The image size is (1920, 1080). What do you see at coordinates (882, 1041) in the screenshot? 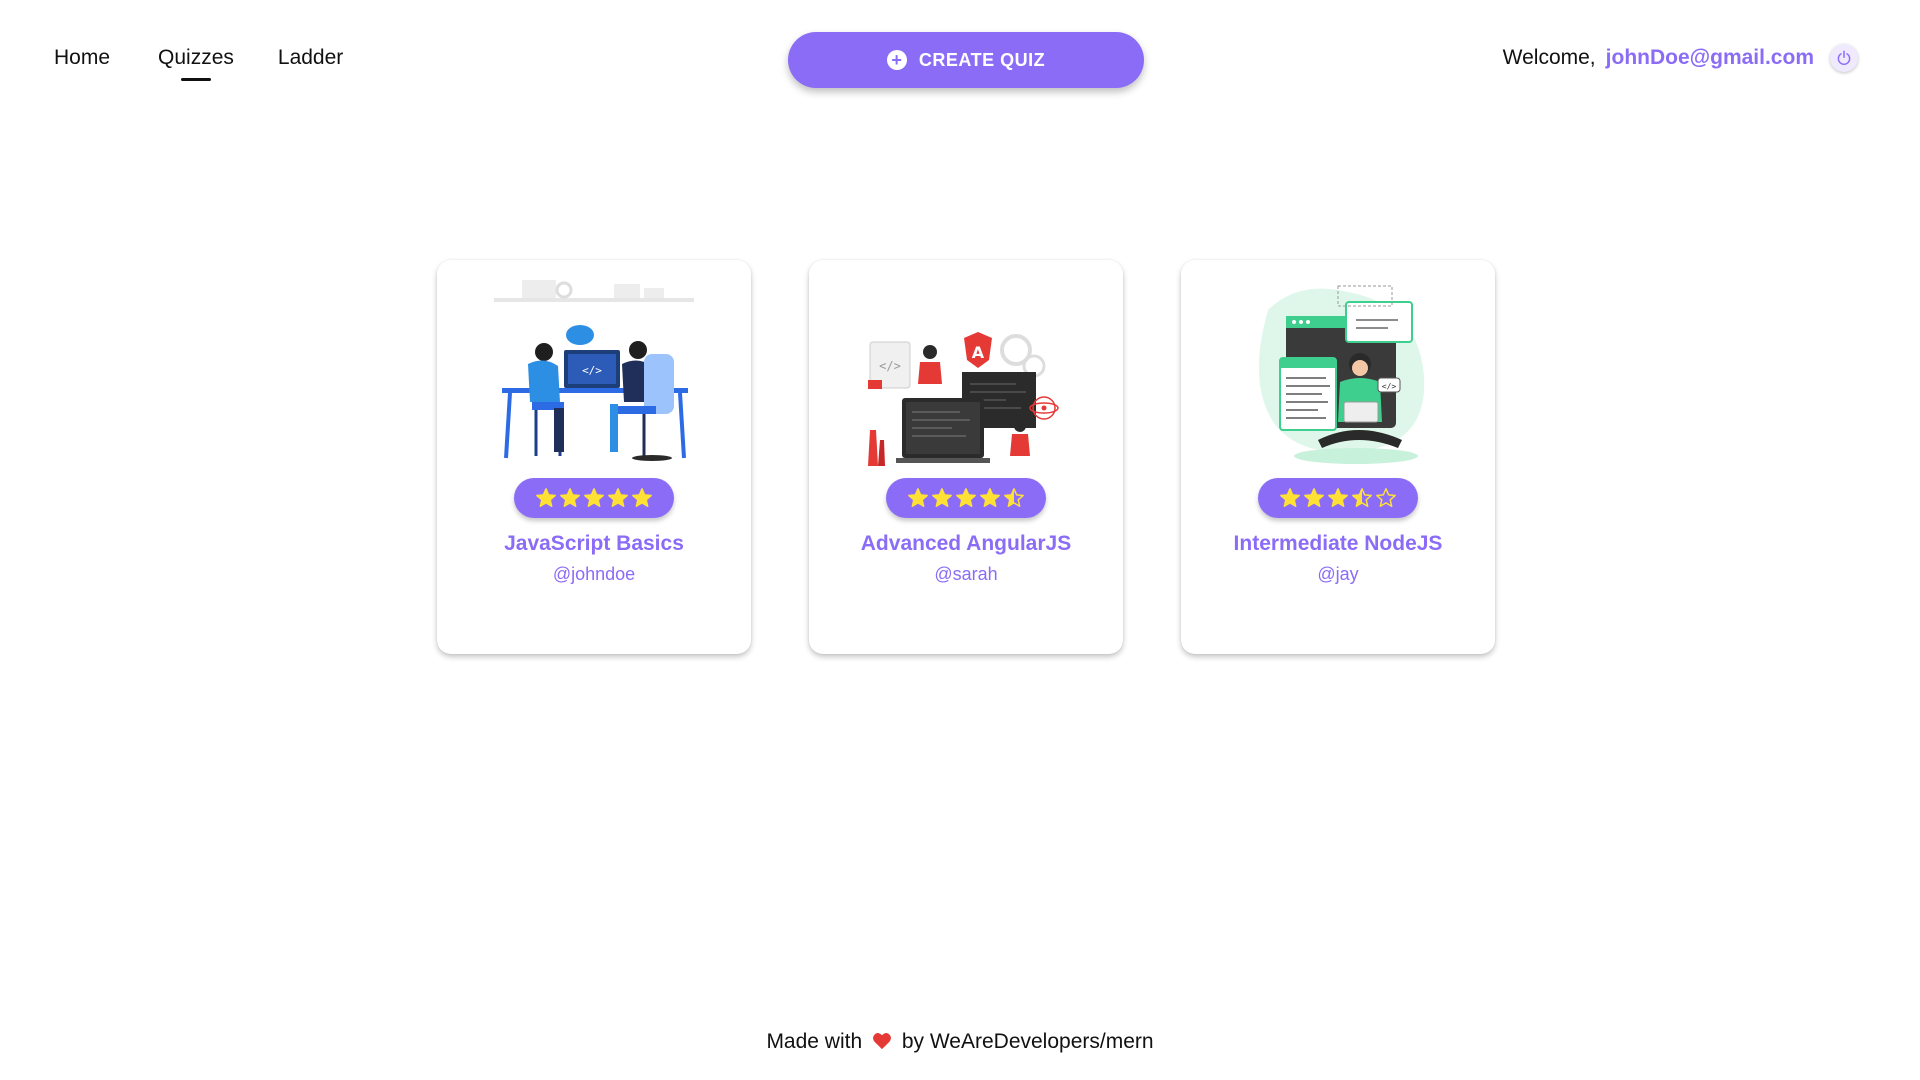
I see `heart-icon` at bounding box center [882, 1041].